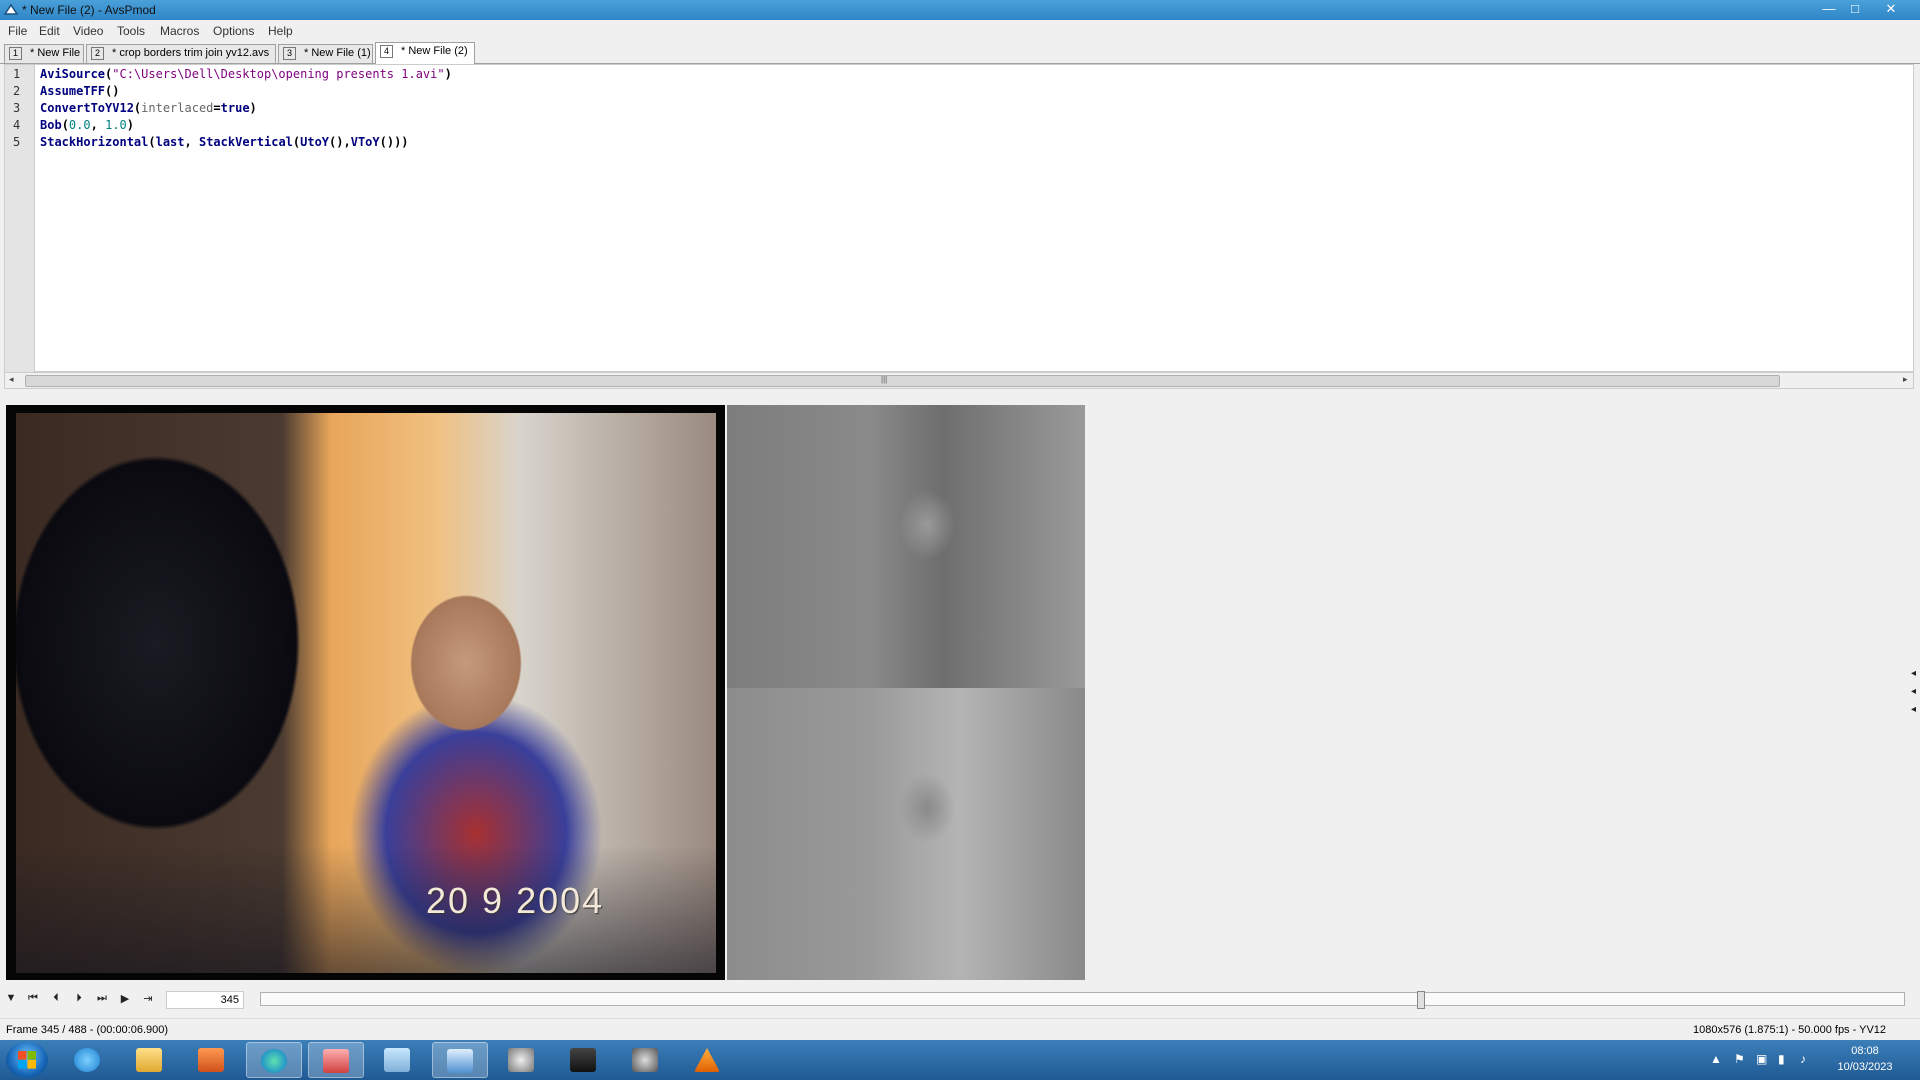 The width and height of the screenshot is (1920, 1080). I want to click on windows-logo-icon, so click(27, 1060).